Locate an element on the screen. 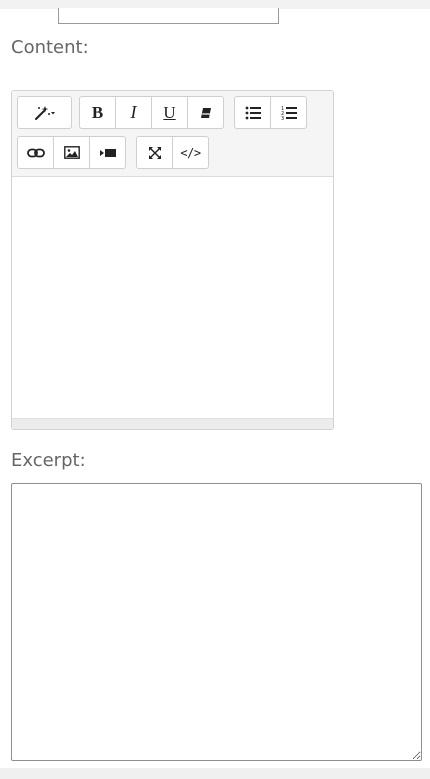 The height and width of the screenshot is (779, 430). image-icon is located at coordinates (71, 152).